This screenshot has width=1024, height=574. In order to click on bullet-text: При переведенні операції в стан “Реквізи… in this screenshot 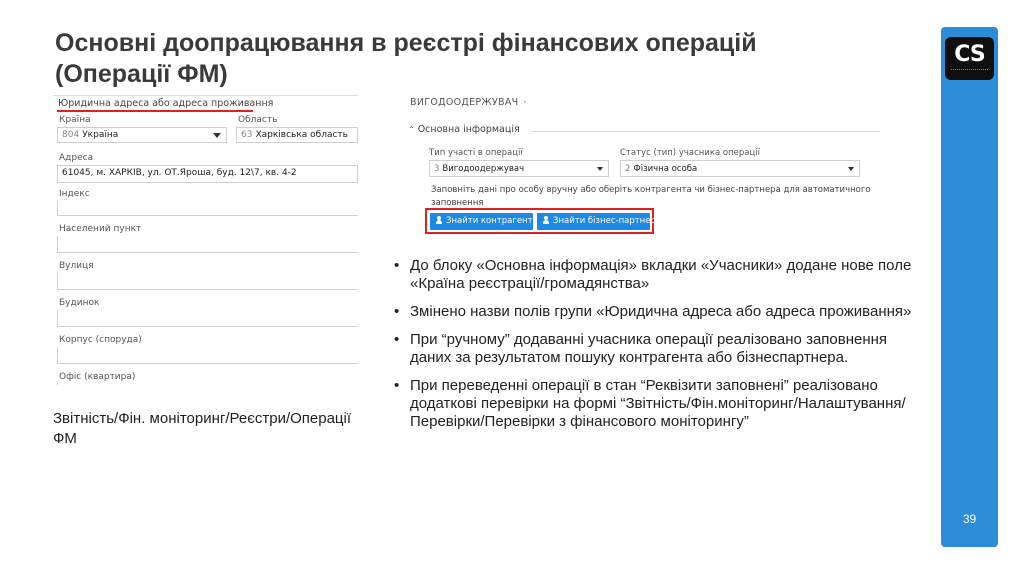, I will do `click(658, 403)`.